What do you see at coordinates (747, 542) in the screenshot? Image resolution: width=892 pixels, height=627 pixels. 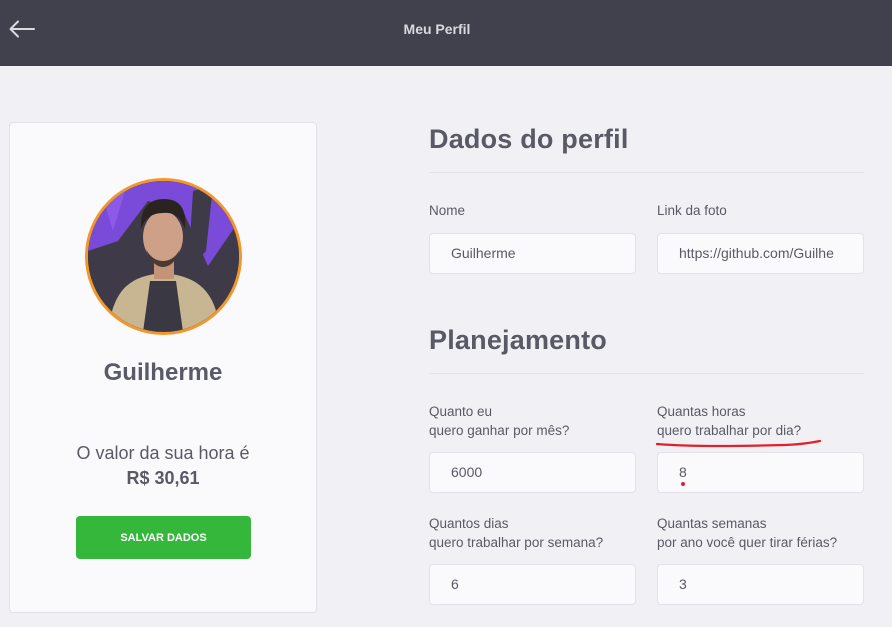 I see `vacation-weeks-label-line2: por ano você quer tirar férias?` at bounding box center [747, 542].